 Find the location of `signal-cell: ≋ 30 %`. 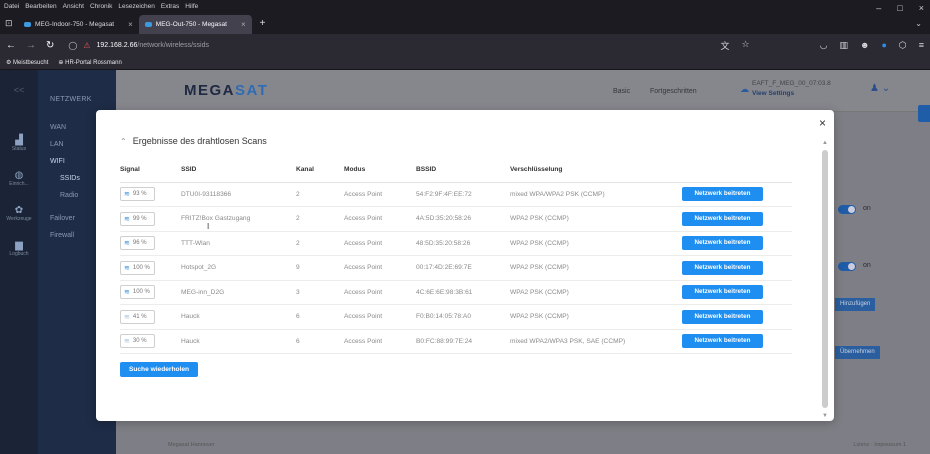

signal-cell: ≋ 30 % is located at coordinates (150, 341).